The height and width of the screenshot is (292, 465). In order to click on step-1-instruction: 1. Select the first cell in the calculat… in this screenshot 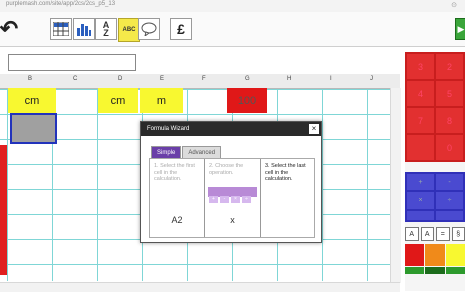, I will do `click(179, 173)`.